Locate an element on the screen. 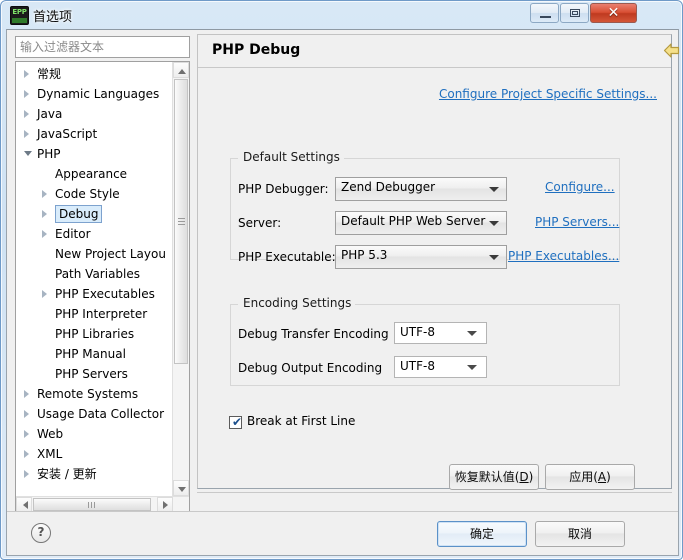 Image resolution: width=683 pixels, height=560 pixels. help-icon-label: ? is located at coordinates (41, 532).